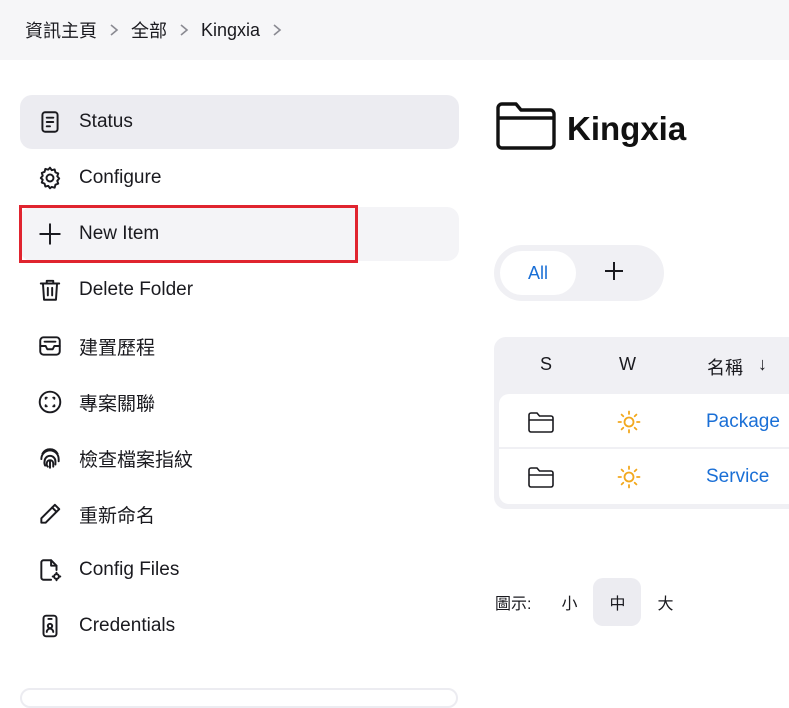  Describe the element at coordinates (569, 602) in the screenshot. I see `icon-size-small: 小` at that location.